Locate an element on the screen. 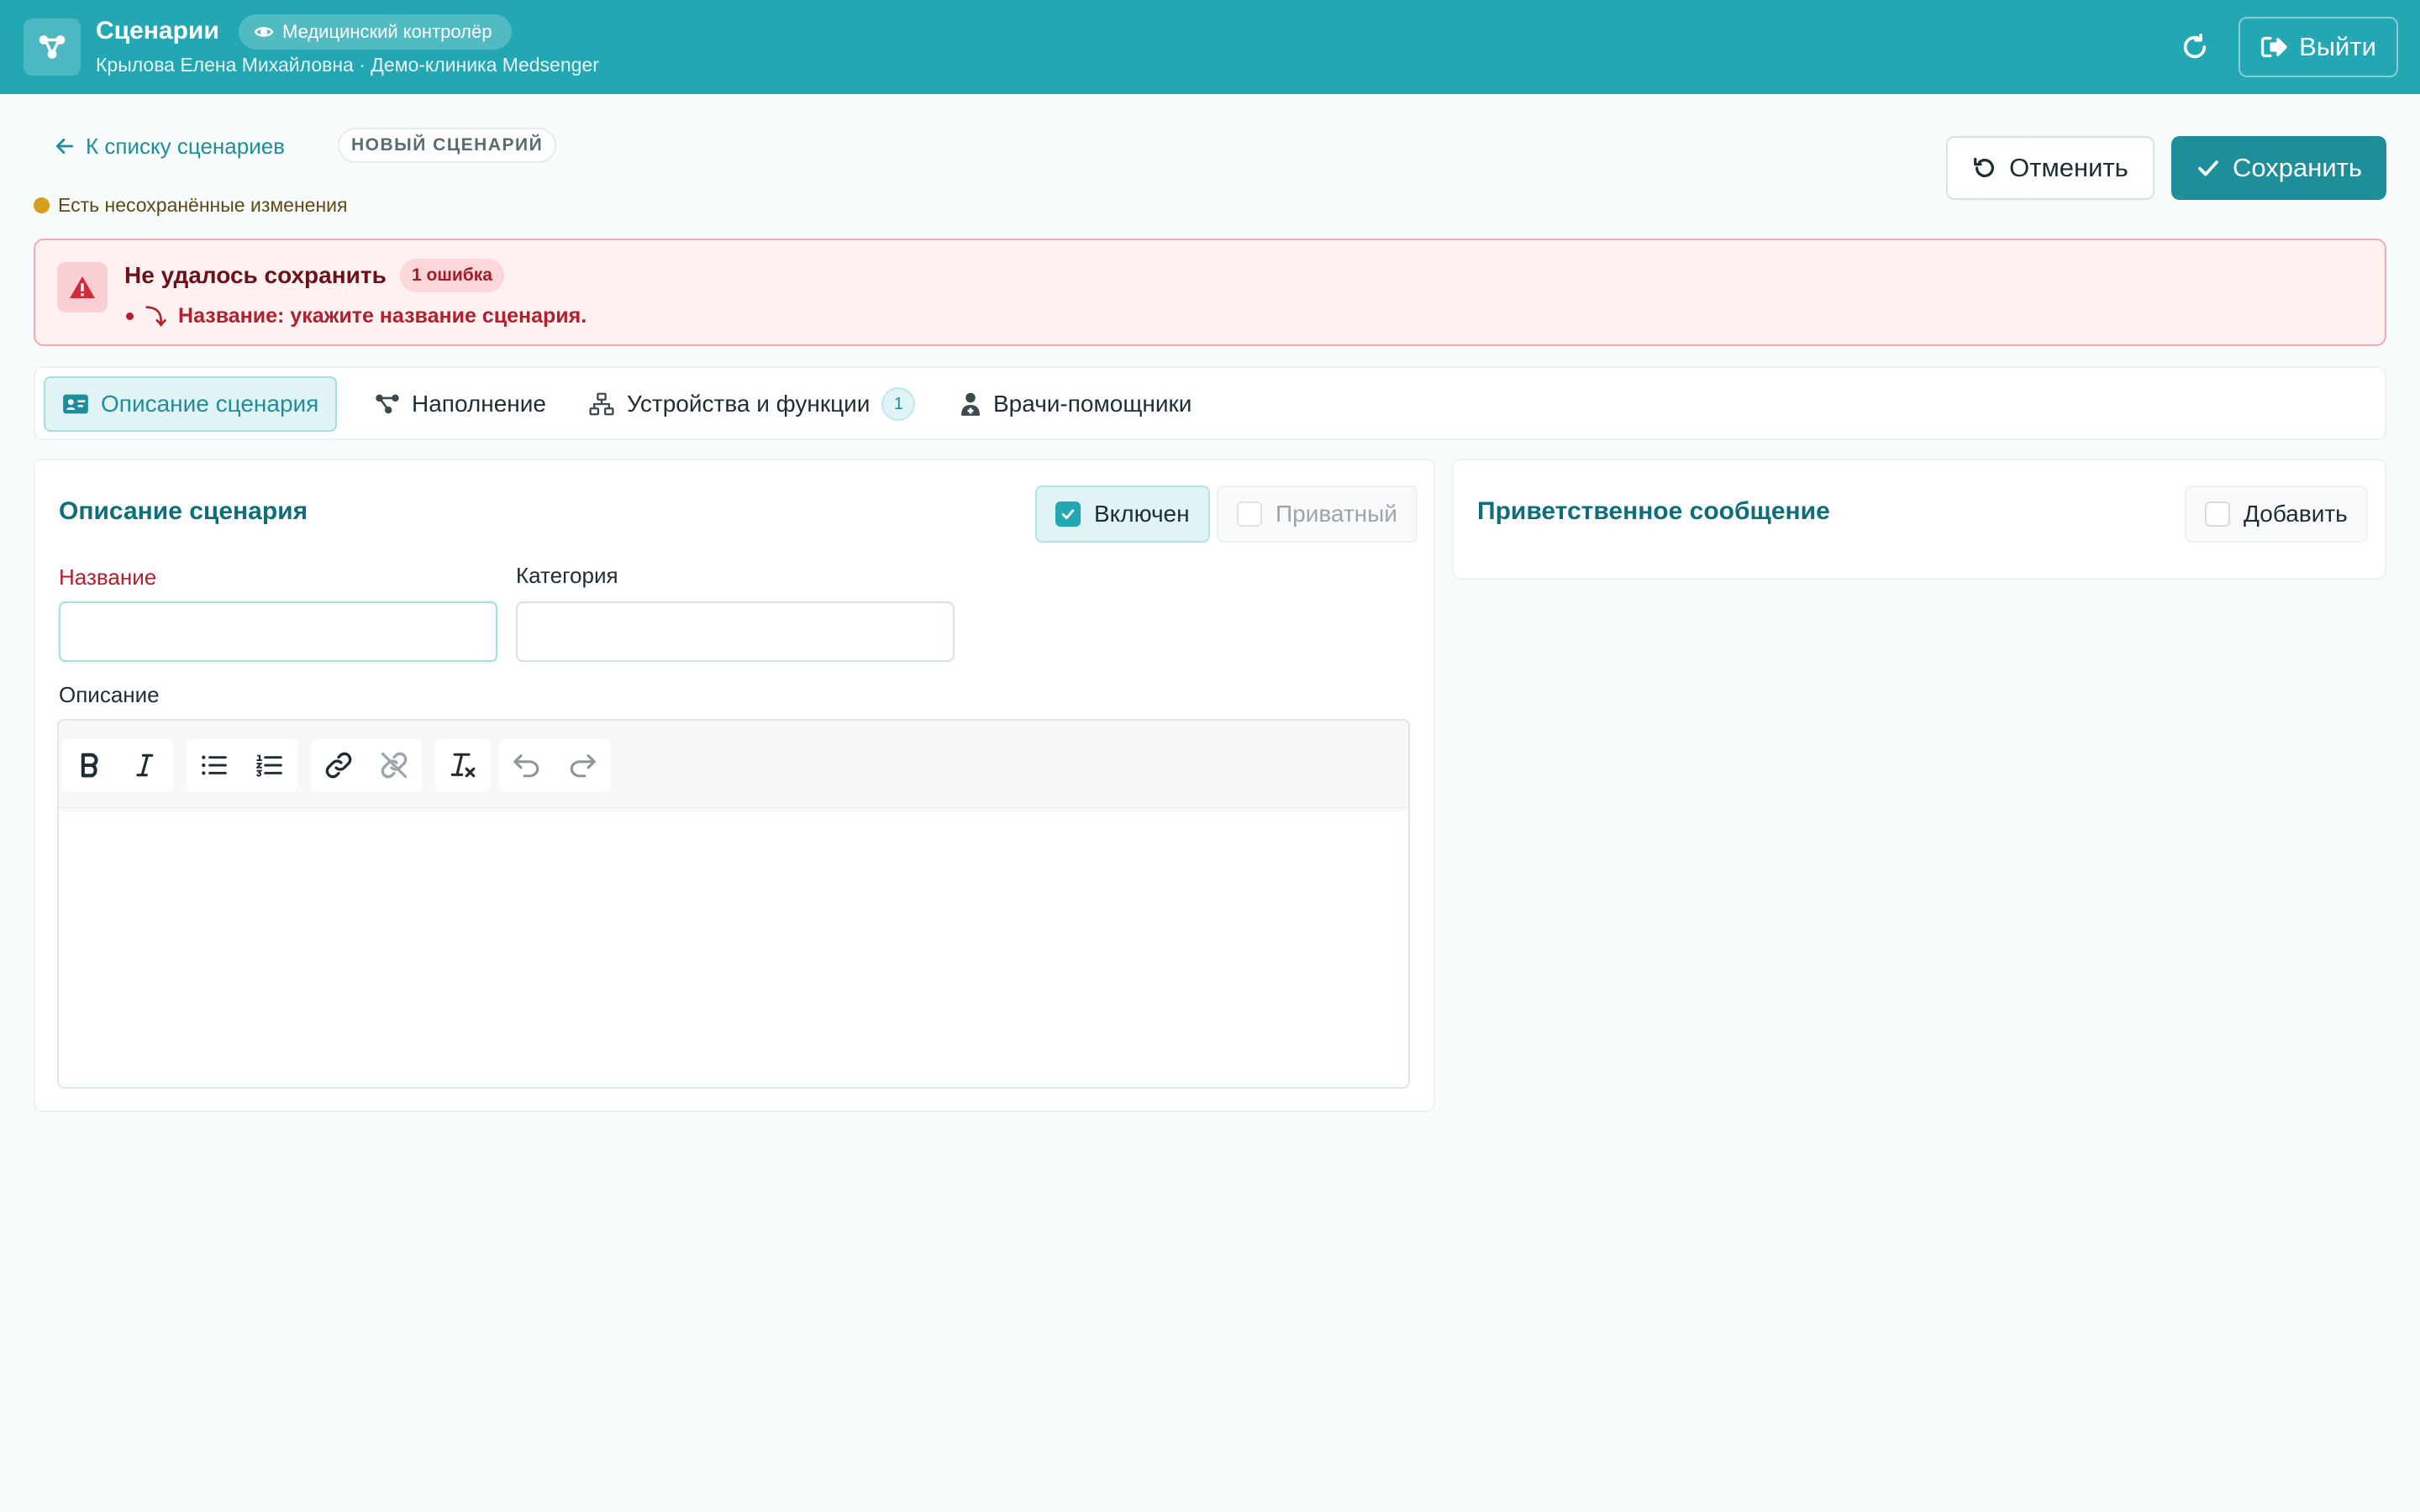  role-badge: Медицинский контролёр is located at coordinates (376, 32).